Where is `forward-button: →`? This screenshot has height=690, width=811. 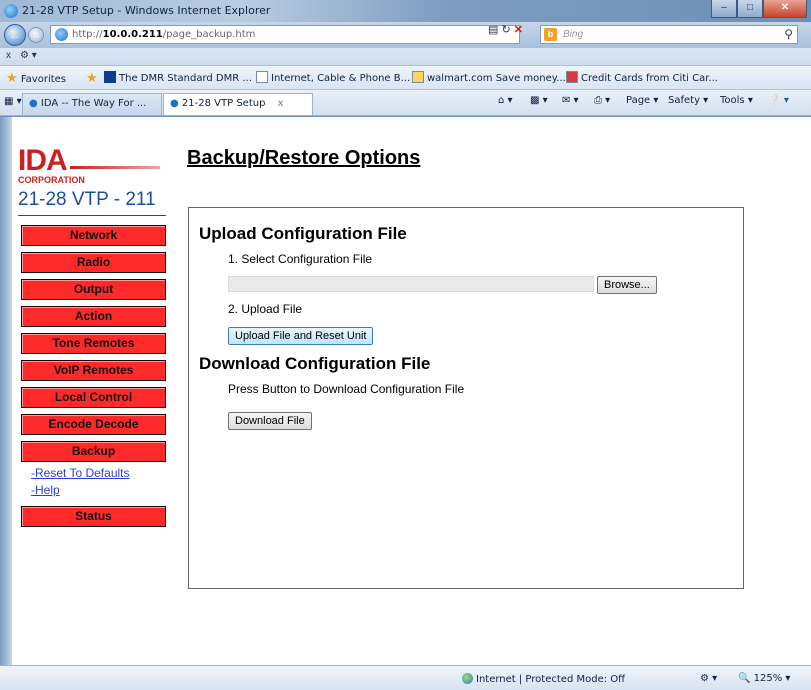 forward-button: → is located at coordinates (36, 35).